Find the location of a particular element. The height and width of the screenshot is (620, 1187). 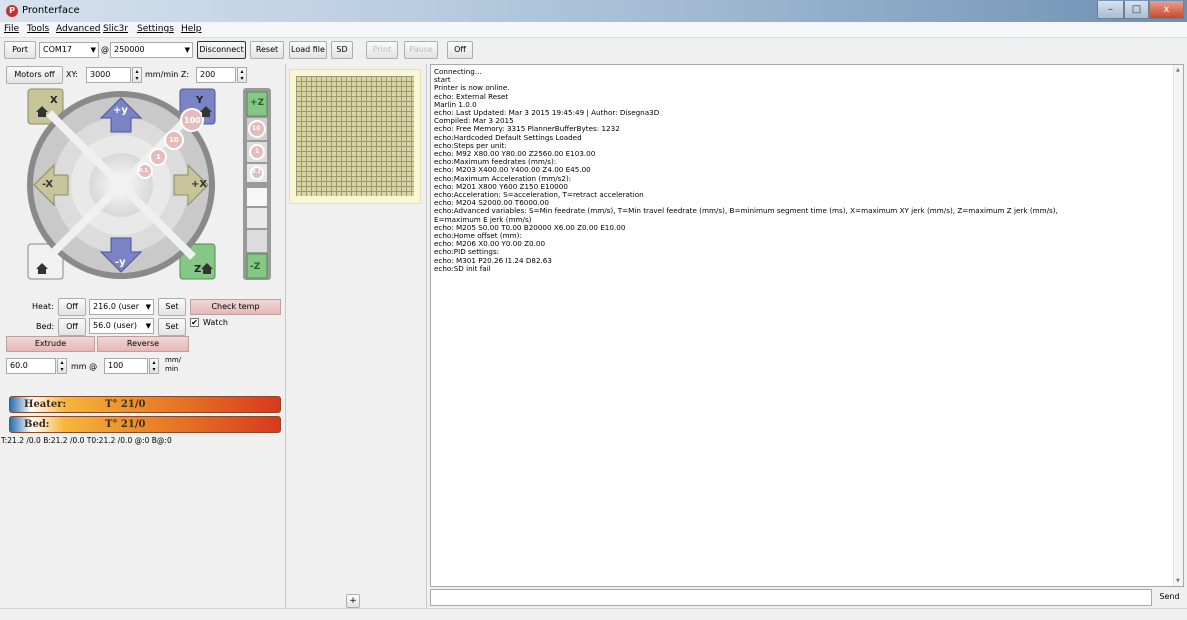

port-select: COM17 ▼ is located at coordinates (69, 50).